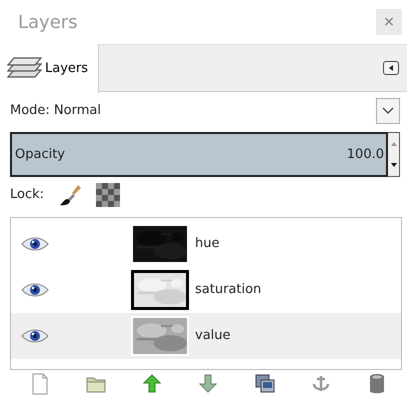 The image size is (407, 401). What do you see at coordinates (48, 22) in the screenshot?
I see `window-title: Layers` at bounding box center [48, 22].